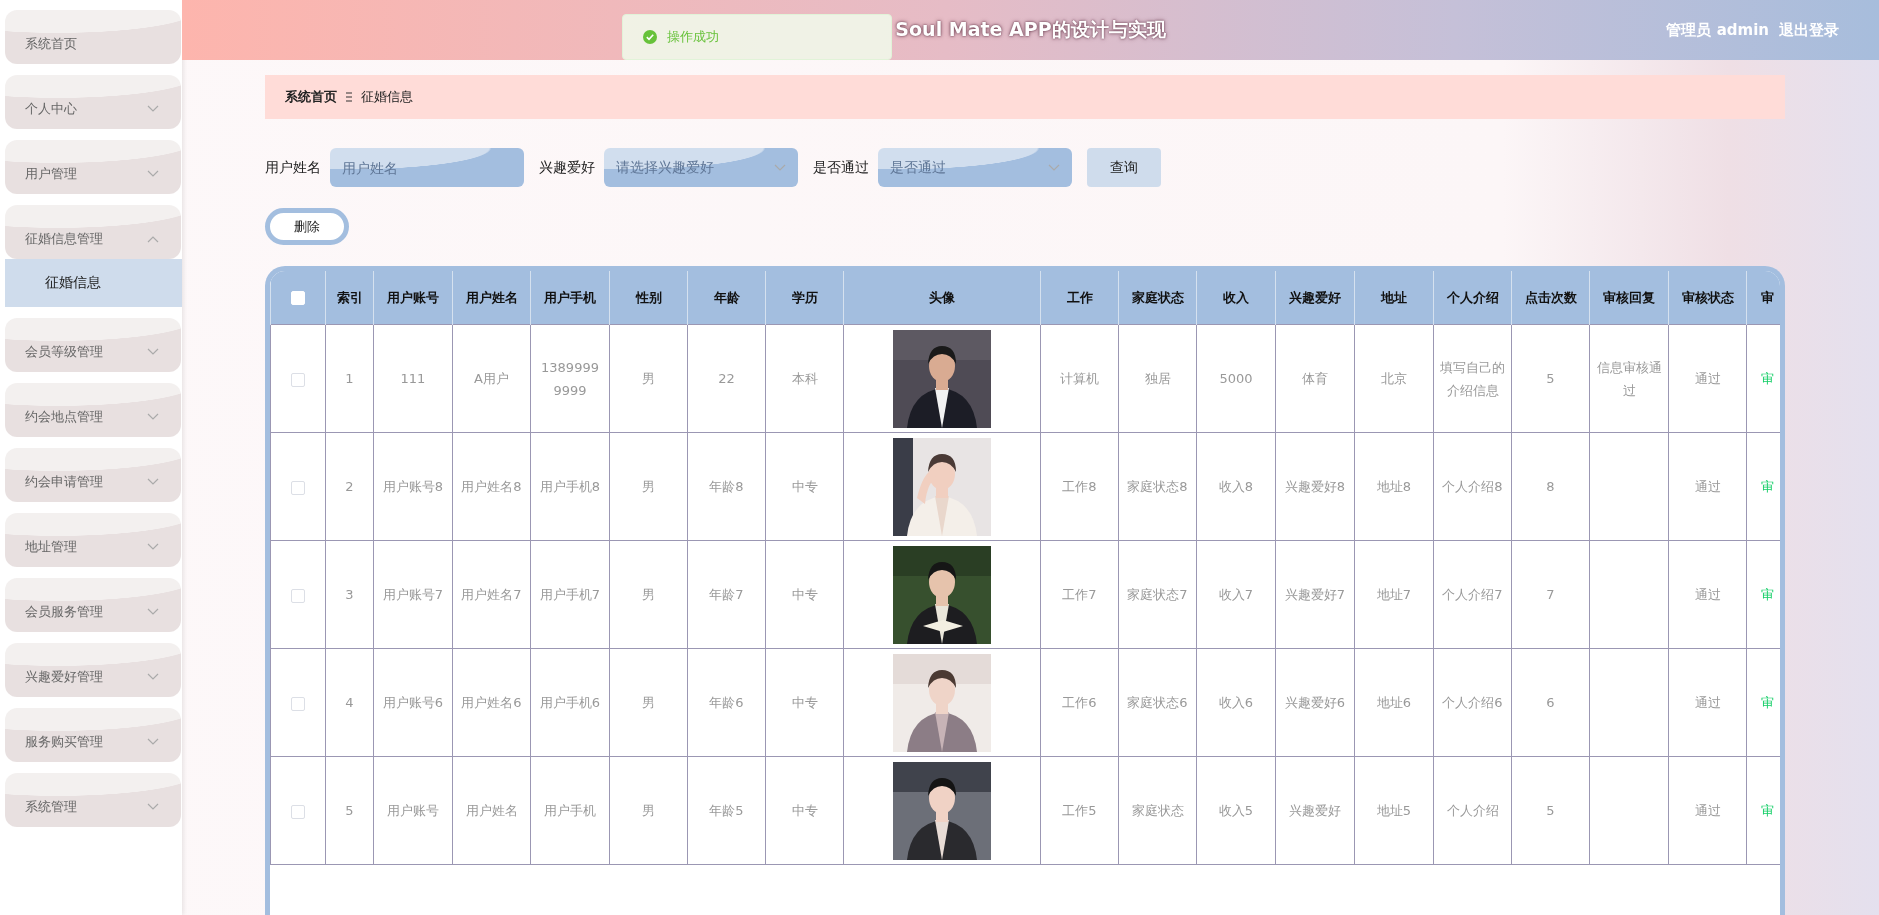  What do you see at coordinates (570, 810) in the screenshot?
I see `table-cell: 用户手机` at bounding box center [570, 810].